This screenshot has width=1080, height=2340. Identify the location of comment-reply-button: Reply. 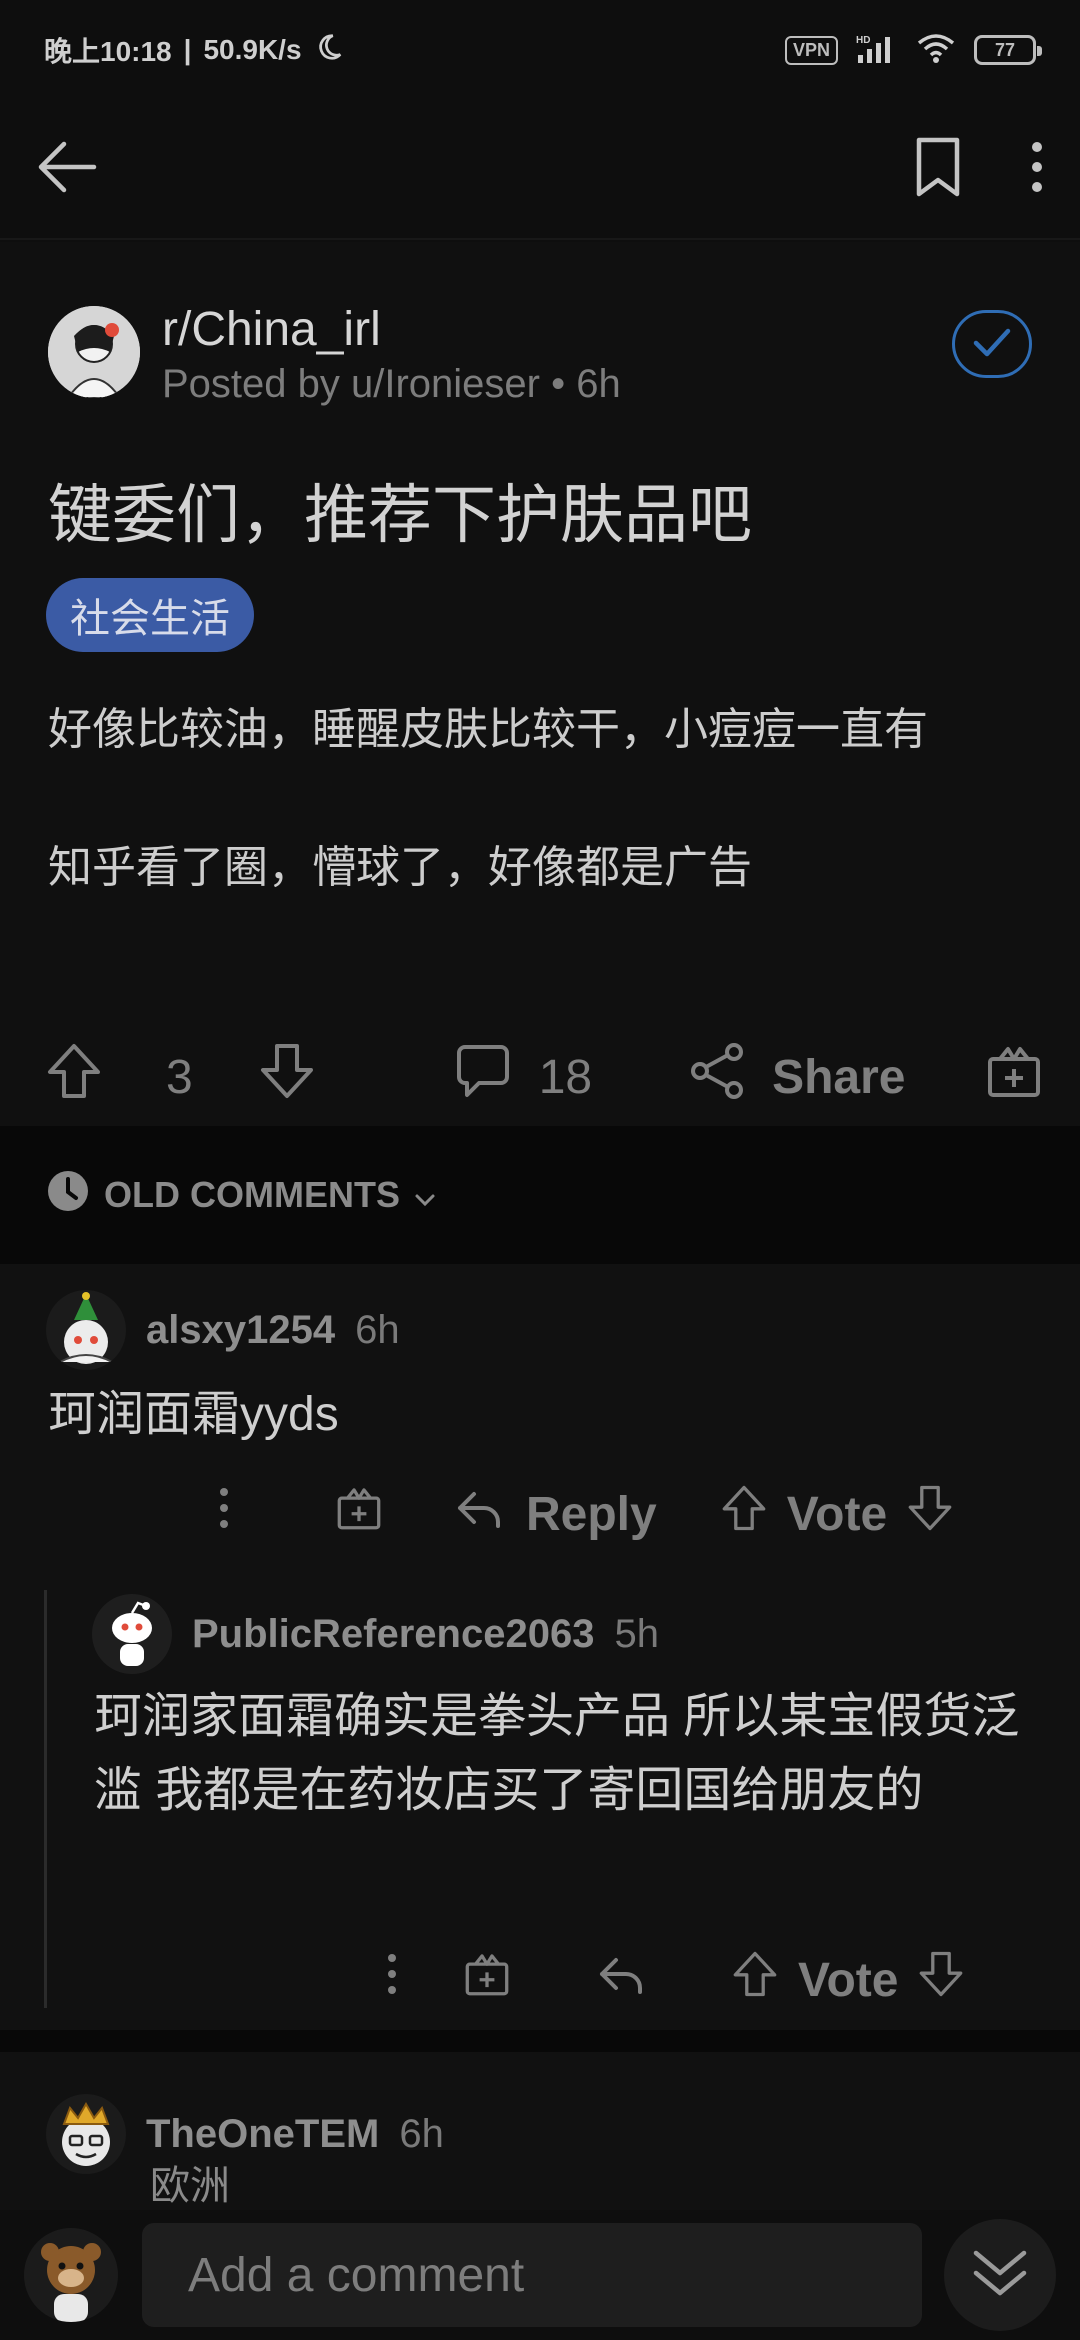
(556, 1514).